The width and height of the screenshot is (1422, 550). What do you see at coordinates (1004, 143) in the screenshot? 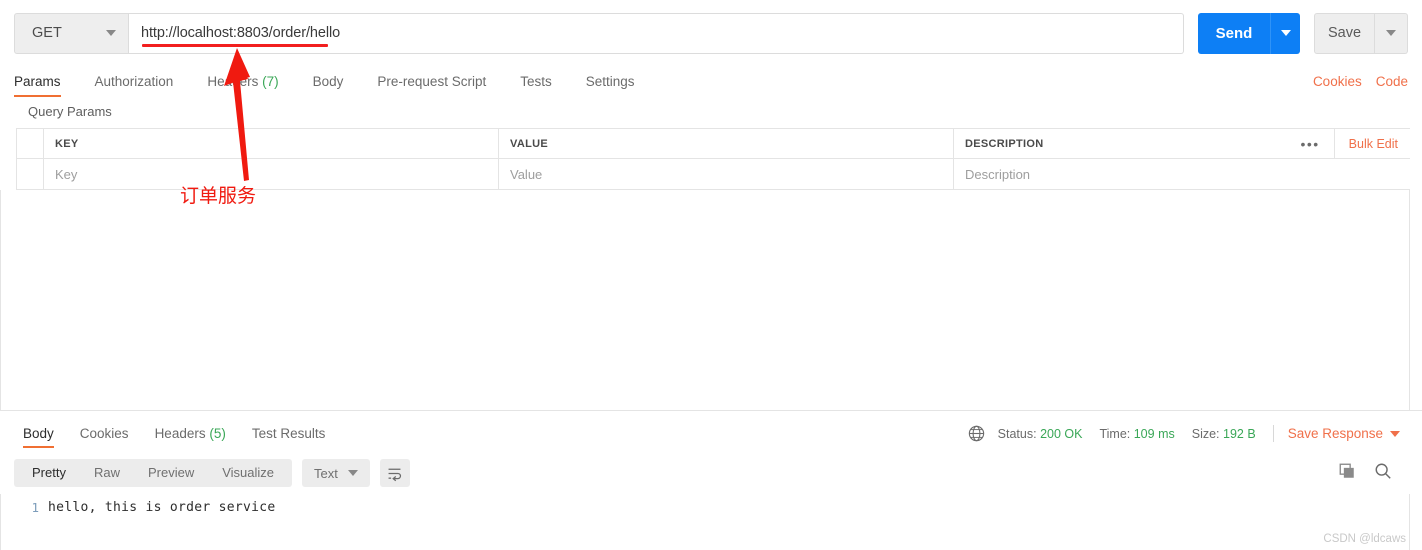
I see `column-header-label: DESCRIPTION` at bounding box center [1004, 143].